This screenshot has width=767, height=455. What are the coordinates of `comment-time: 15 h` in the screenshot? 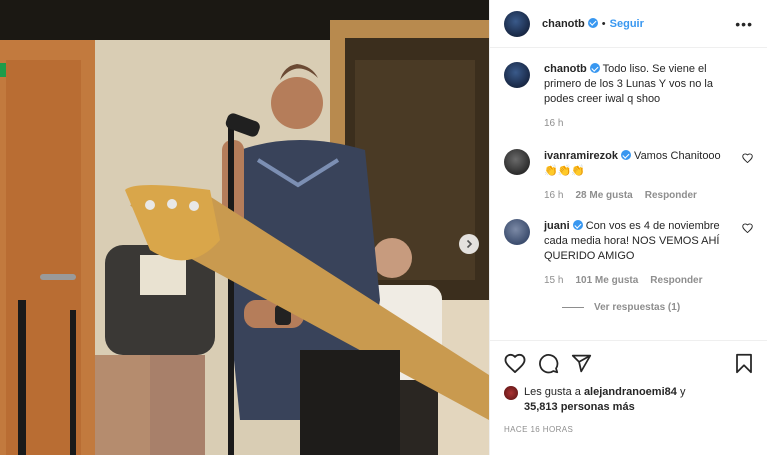 It's located at (553, 280).